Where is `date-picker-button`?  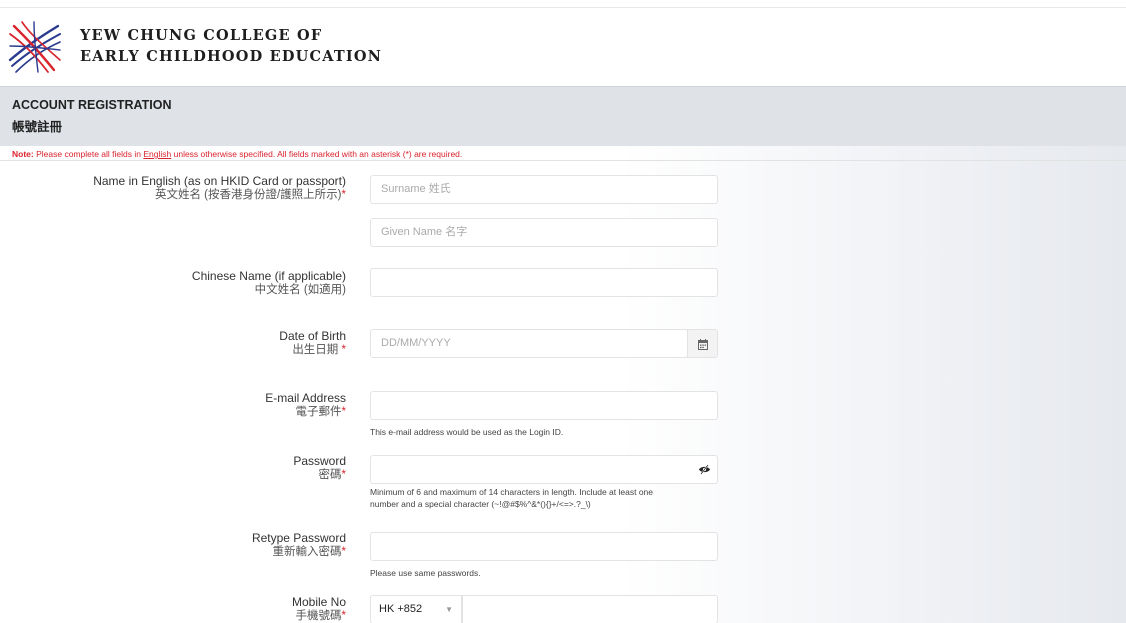
date-picker-button is located at coordinates (702, 343).